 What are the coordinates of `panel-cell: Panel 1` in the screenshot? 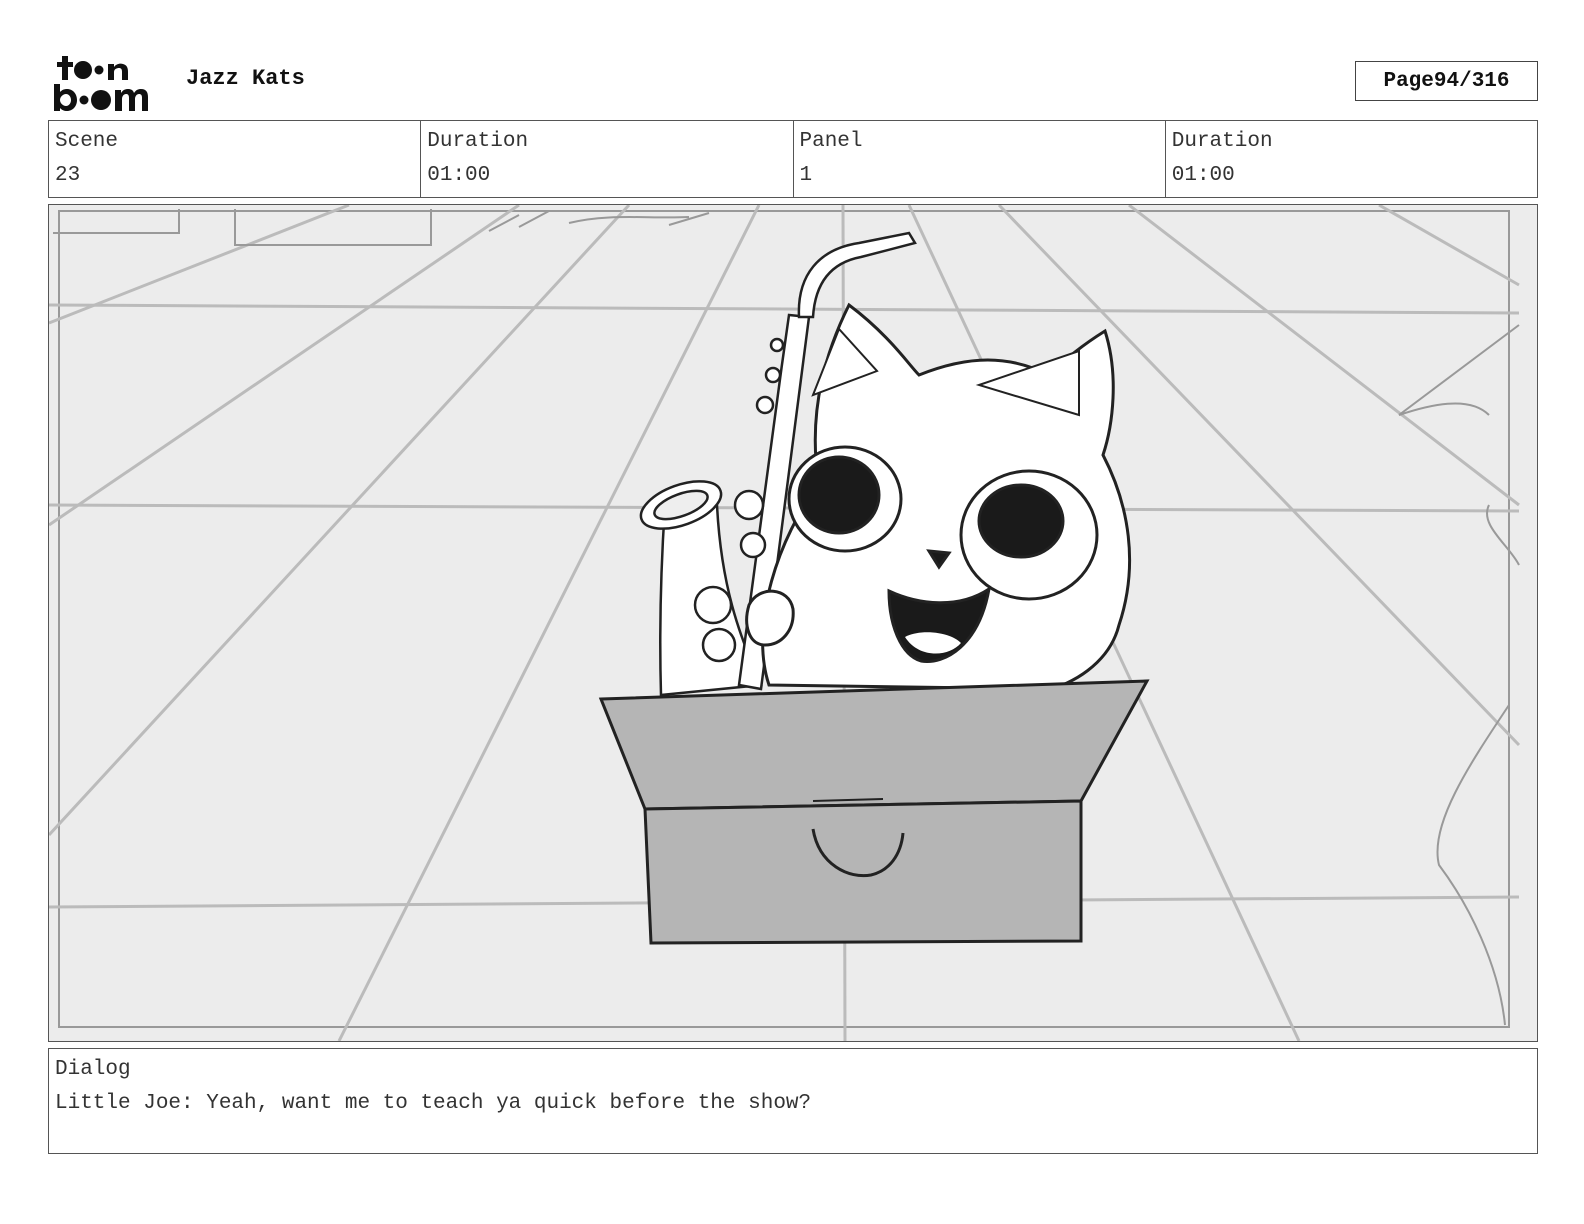 It's located at (978, 159).